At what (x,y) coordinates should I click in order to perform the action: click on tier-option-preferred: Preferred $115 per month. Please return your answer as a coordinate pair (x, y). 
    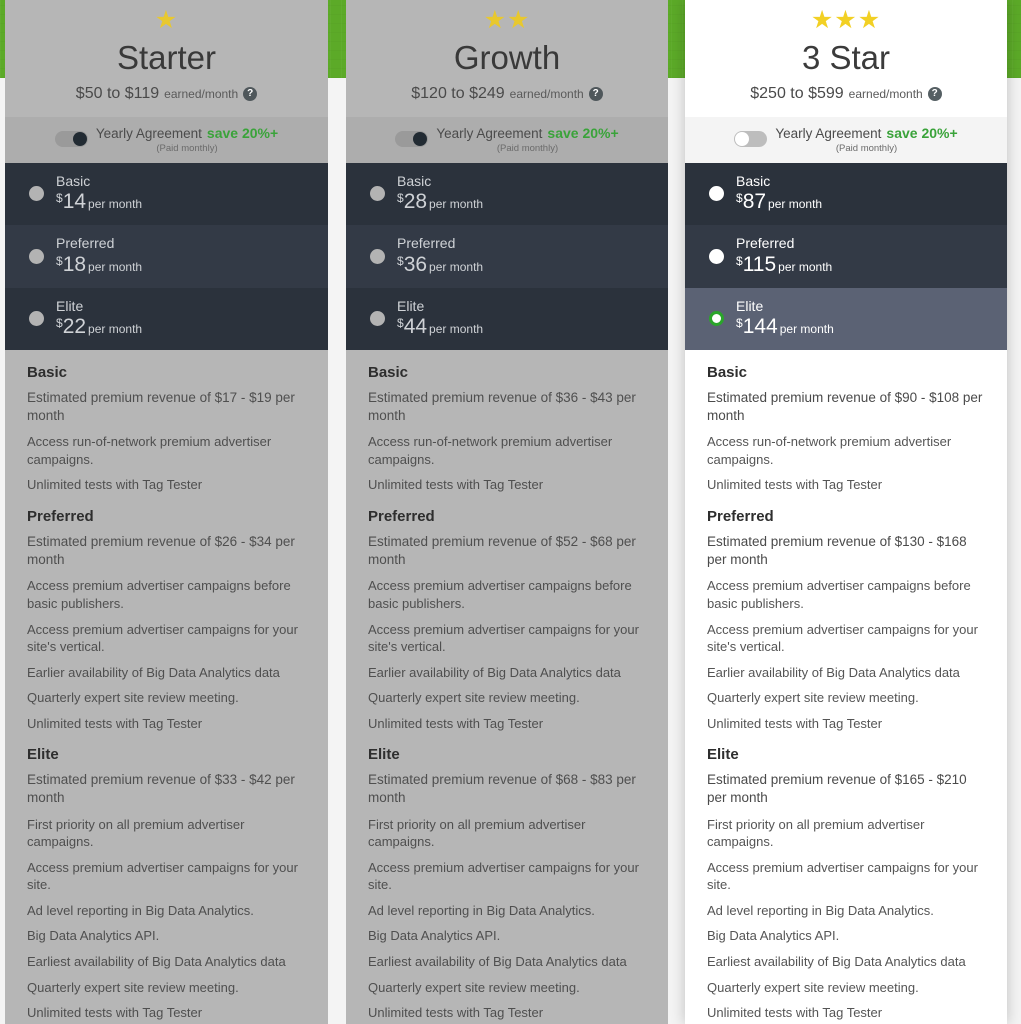
    Looking at the image, I should click on (846, 256).